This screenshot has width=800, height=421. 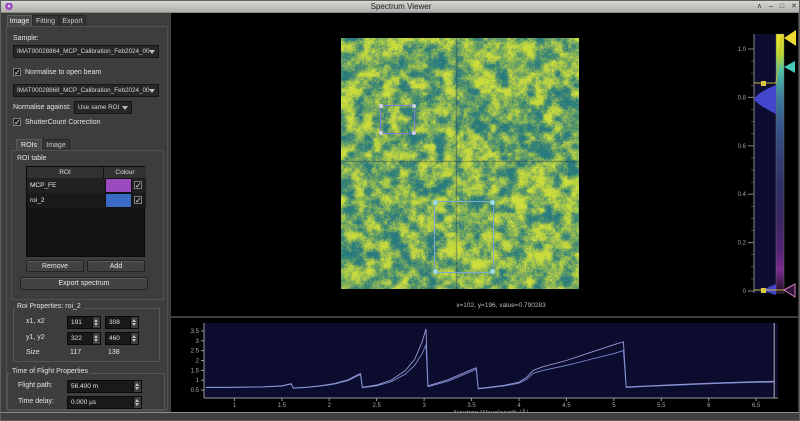 I want to click on time-delay-label: Time delay:, so click(x=36, y=401).